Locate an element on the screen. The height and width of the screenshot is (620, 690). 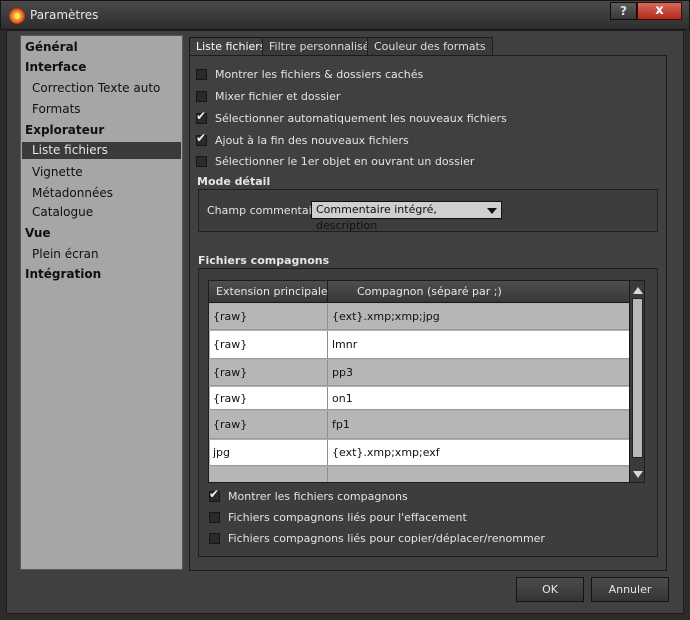
tab-liste-fichiers: Liste fichiers is located at coordinates (231, 46).